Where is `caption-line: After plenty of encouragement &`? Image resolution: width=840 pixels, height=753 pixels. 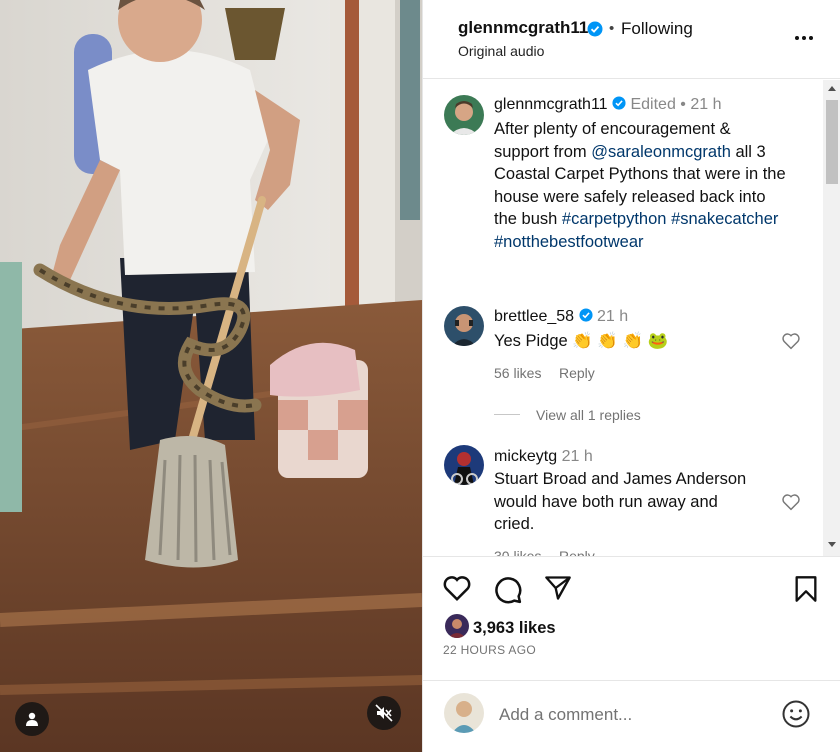
caption-line: After plenty of encouragement & is located at coordinates (612, 129).